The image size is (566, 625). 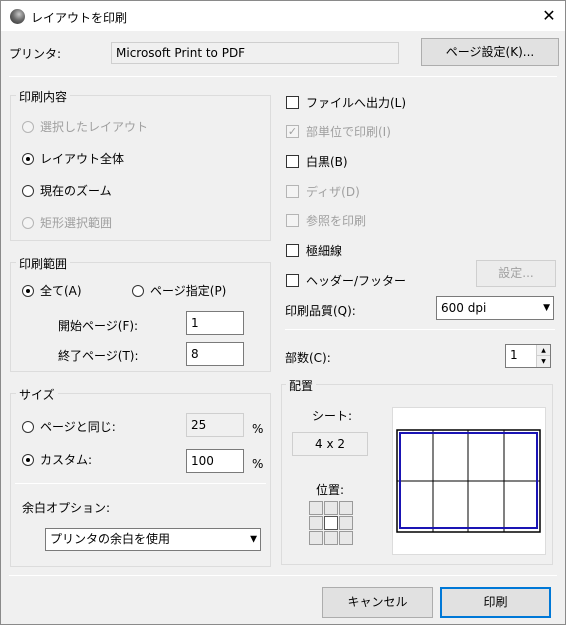 What do you see at coordinates (140, 483) in the screenshot?
I see `size-separator` at bounding box center [140, 483].